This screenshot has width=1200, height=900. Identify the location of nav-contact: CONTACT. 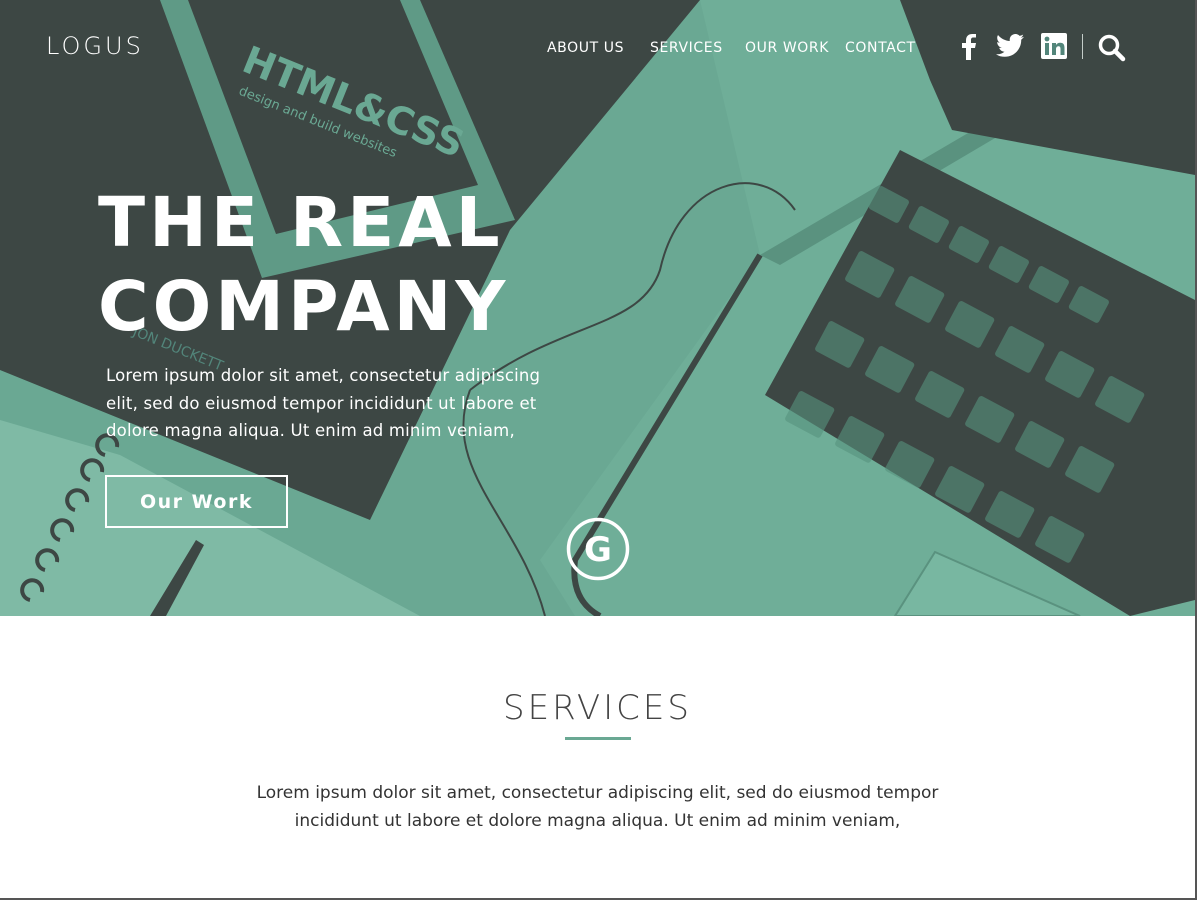
(880, 48).